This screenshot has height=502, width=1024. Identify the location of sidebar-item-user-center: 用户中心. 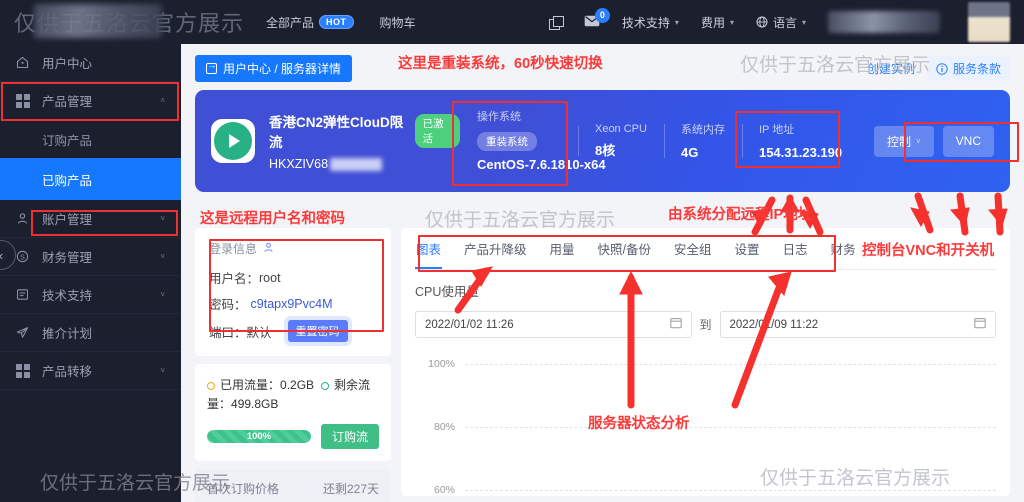
(90, 63).